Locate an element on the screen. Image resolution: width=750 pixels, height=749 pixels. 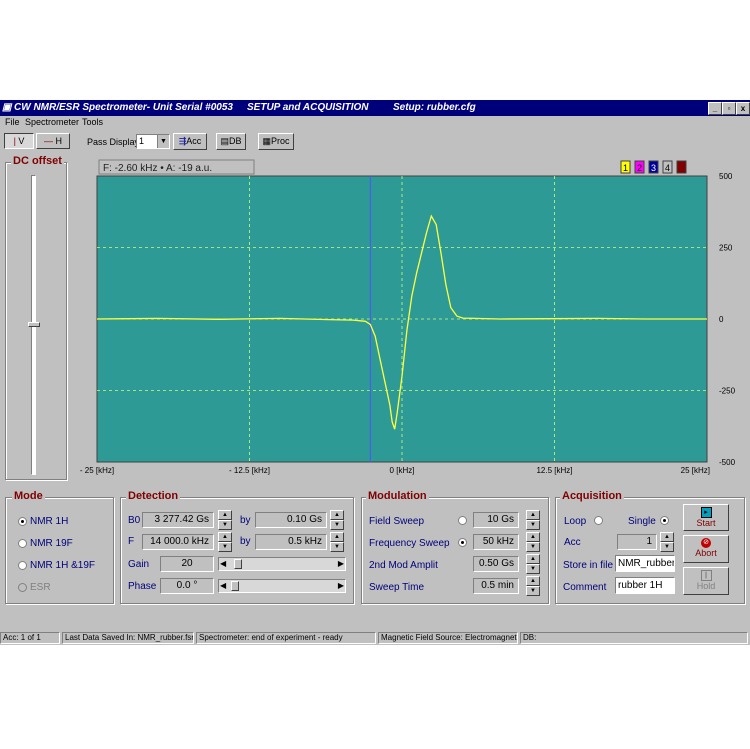
b0-field: 3 277.42 Gs is located at coordinates (178, 520).